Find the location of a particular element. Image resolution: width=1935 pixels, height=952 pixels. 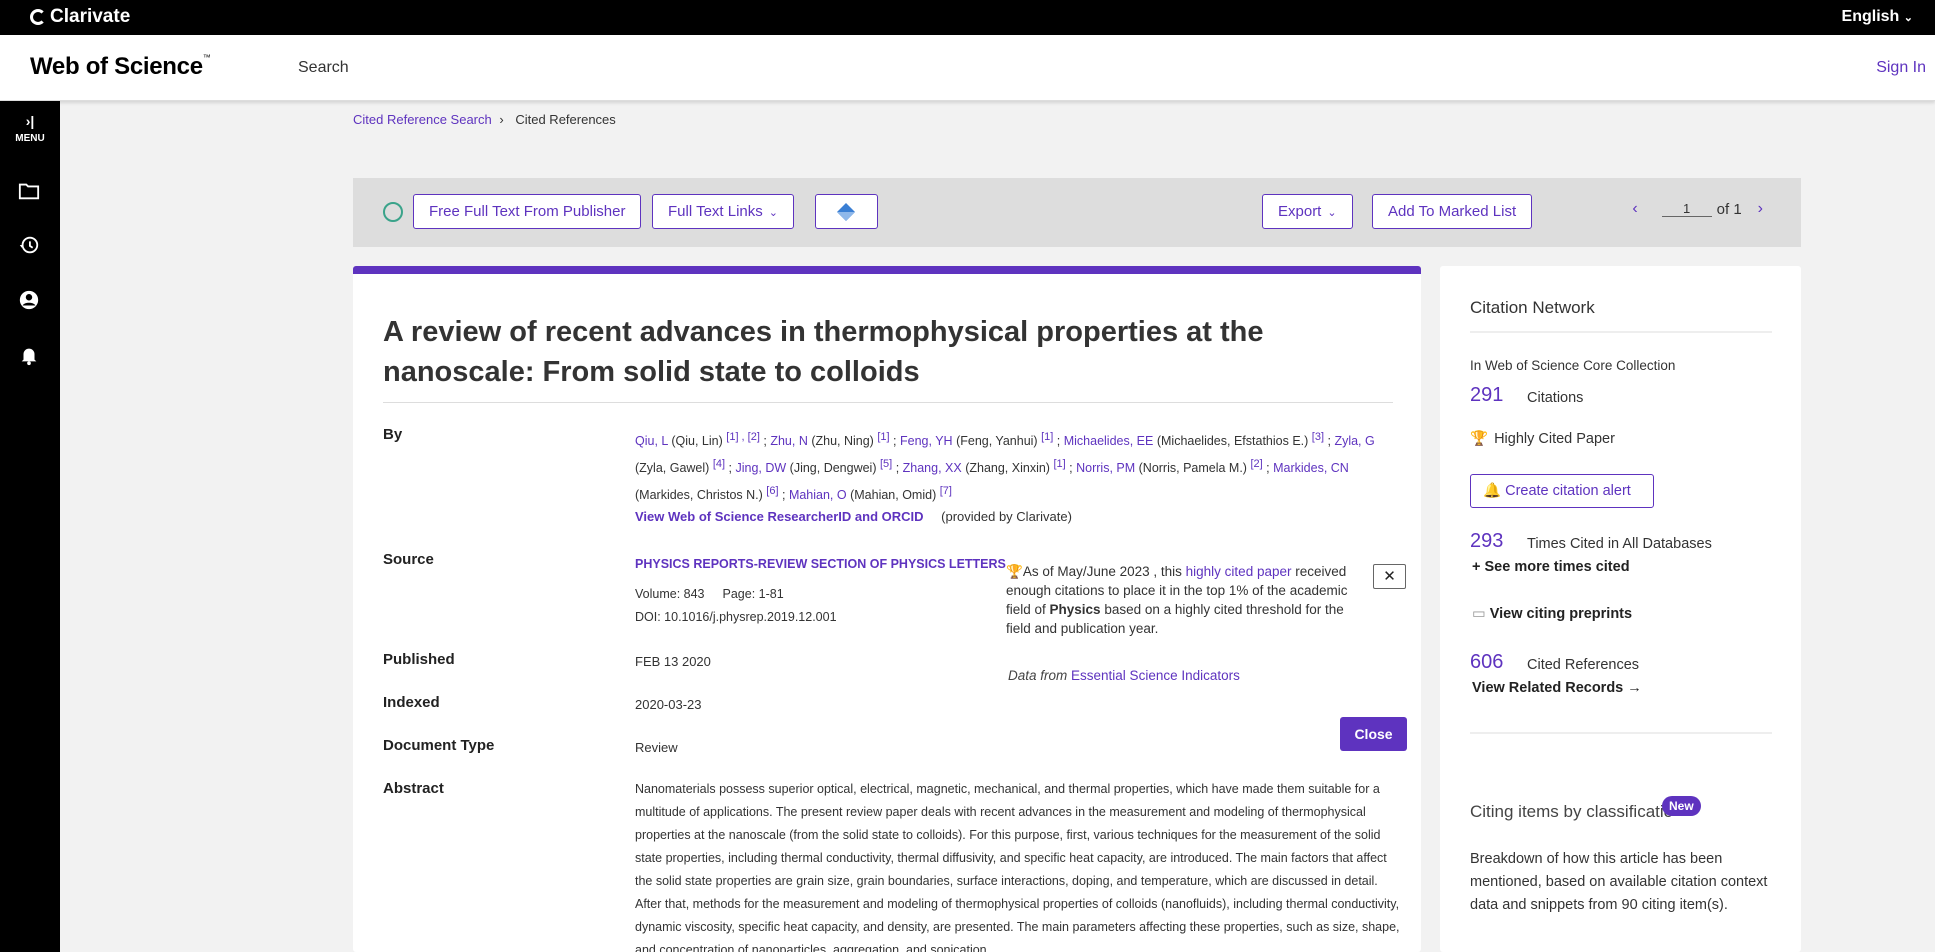

free-full-text-button: Free Full Text From Publisher is located at coordinates (527, 211).